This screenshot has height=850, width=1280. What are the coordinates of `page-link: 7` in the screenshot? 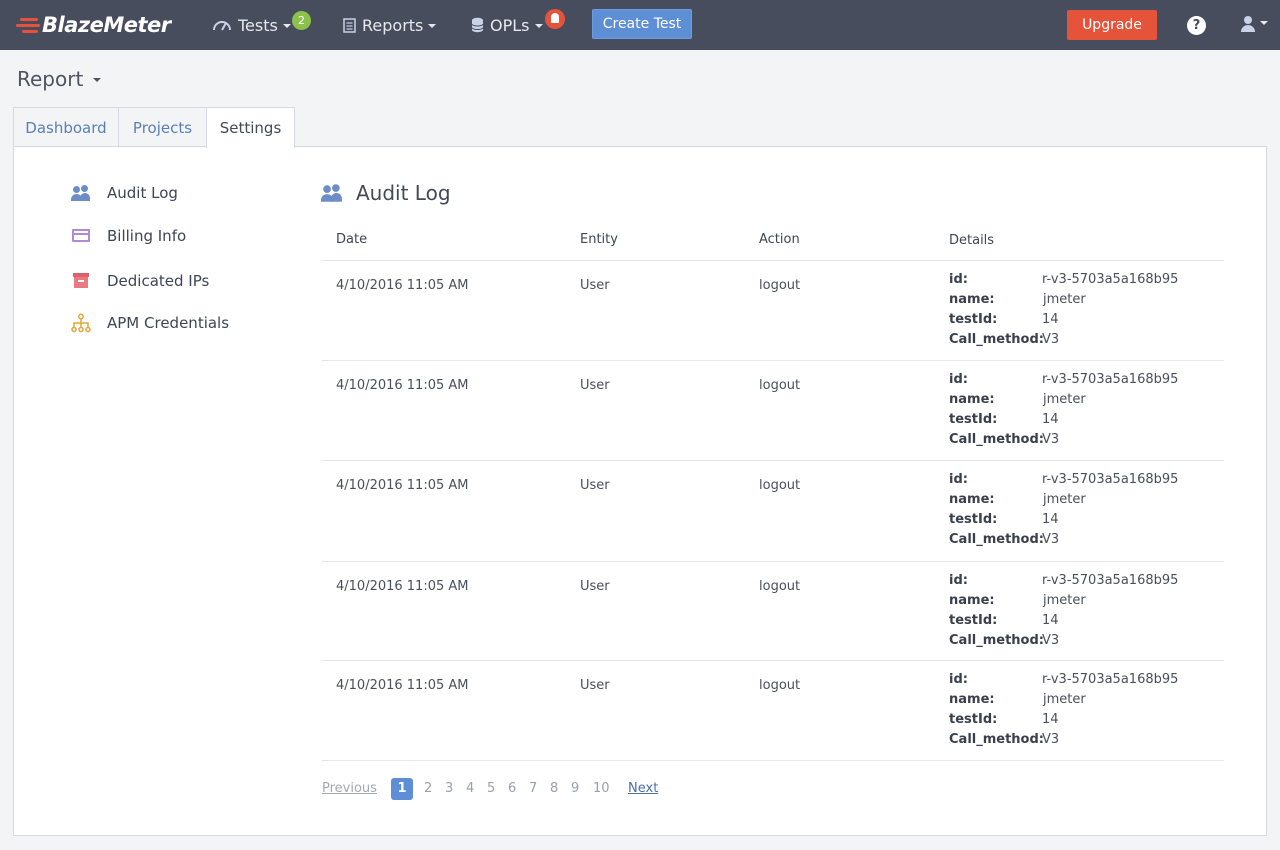 It's located at (533, 789).